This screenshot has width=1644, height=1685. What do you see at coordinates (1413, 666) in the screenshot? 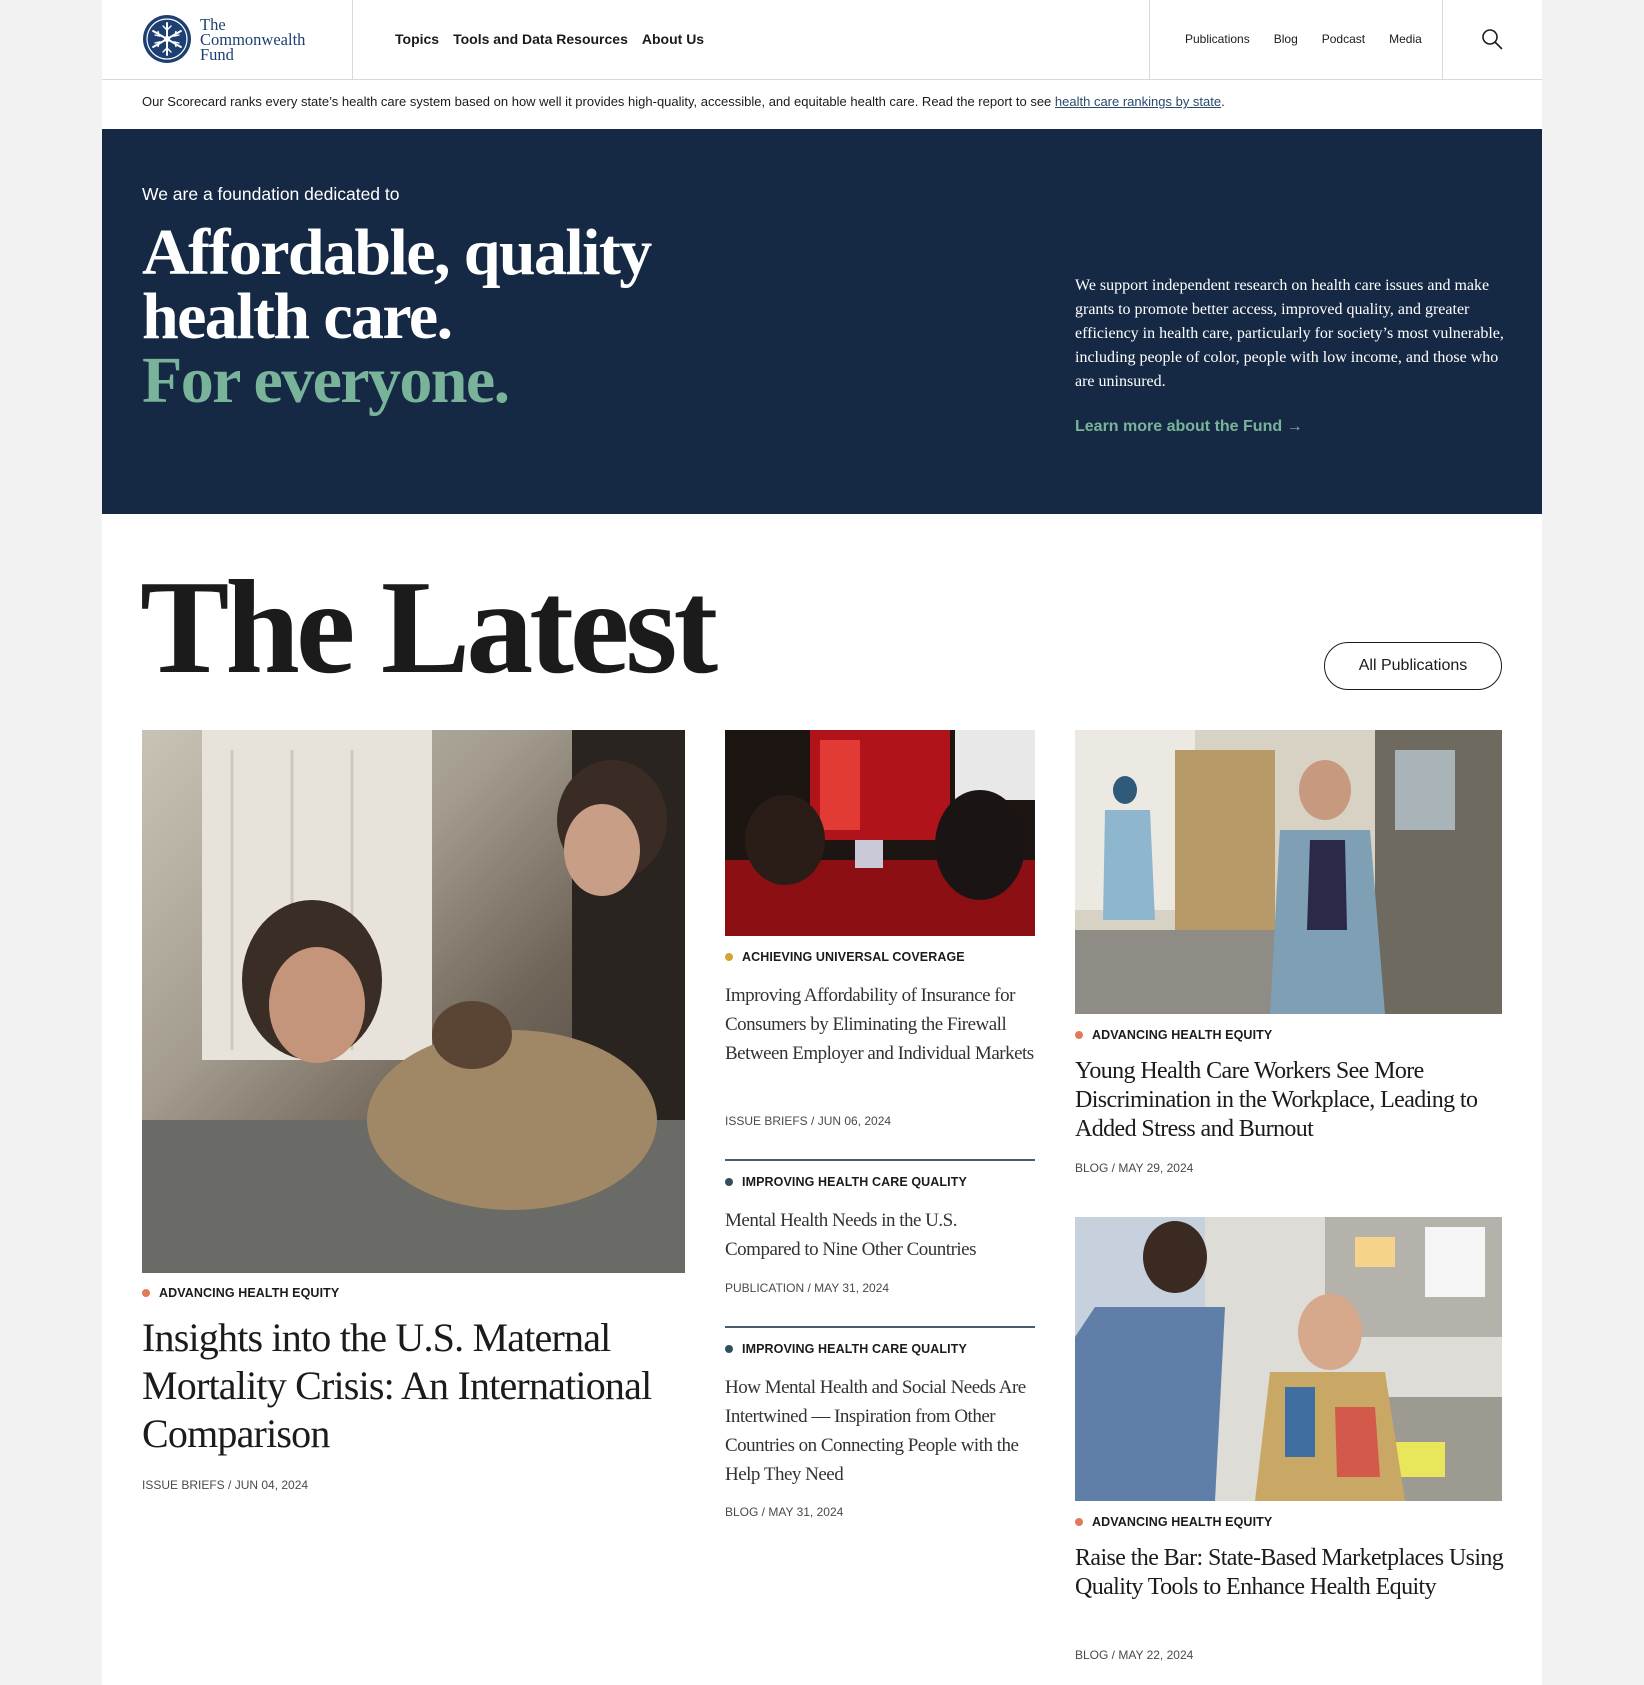
I see `all-publications-button: All Publications` at bounding box center [1413, 666].